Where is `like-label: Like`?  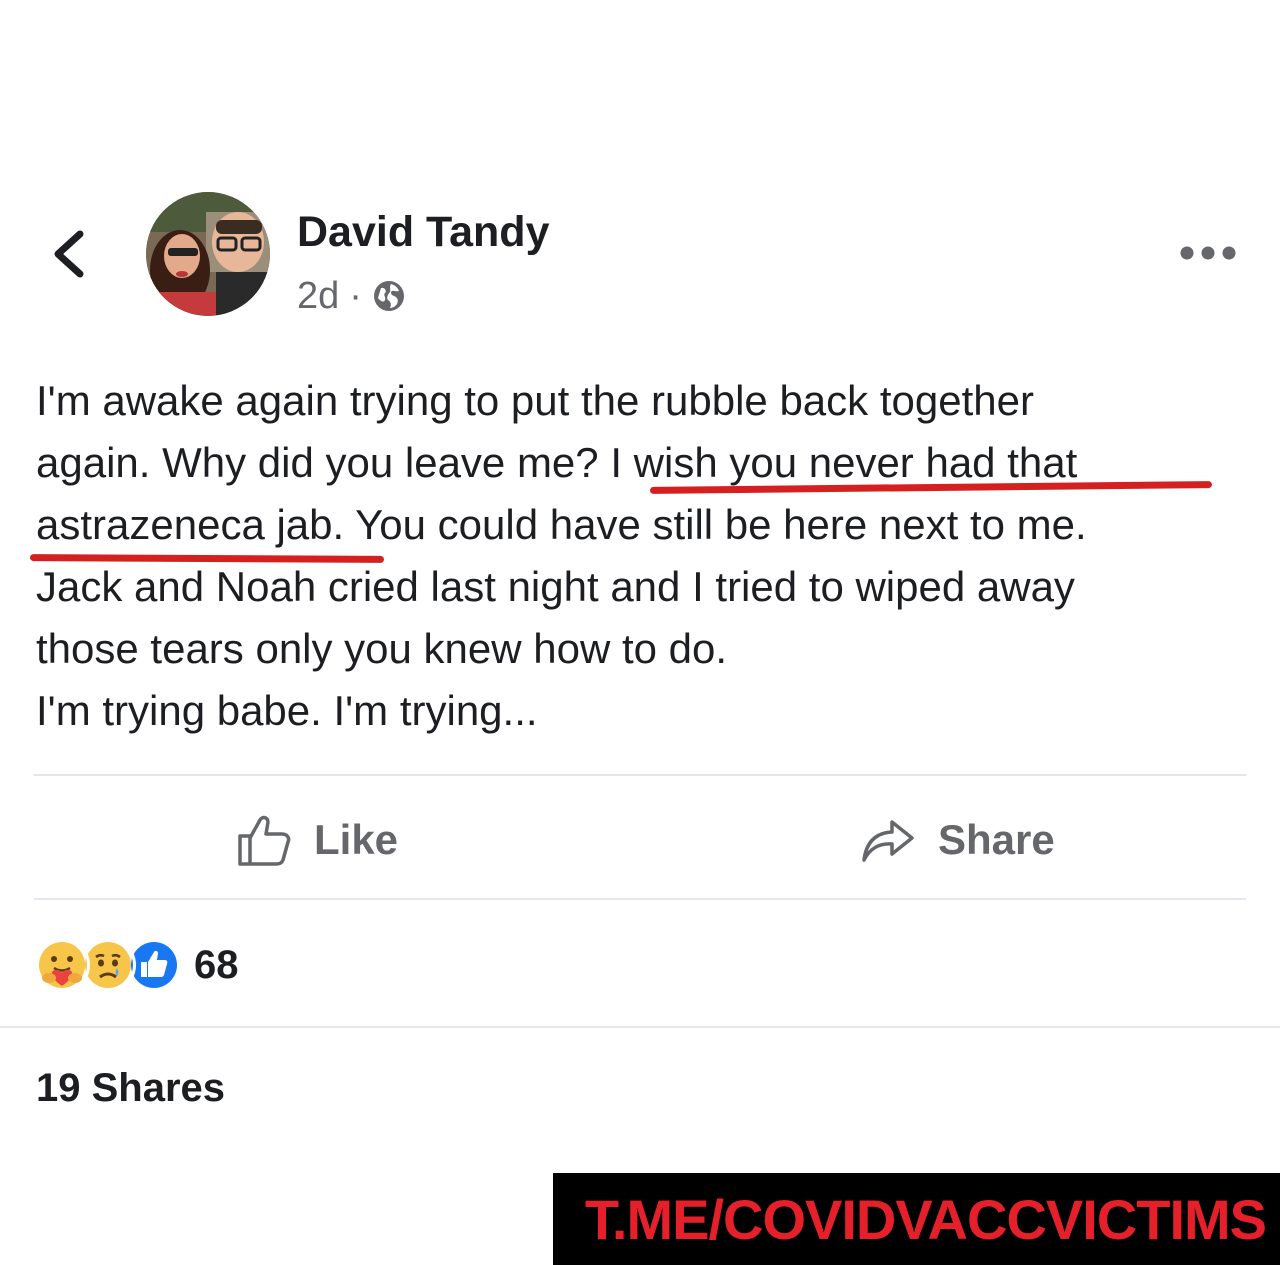 like-label: Like is located at coordinates (356, 839).